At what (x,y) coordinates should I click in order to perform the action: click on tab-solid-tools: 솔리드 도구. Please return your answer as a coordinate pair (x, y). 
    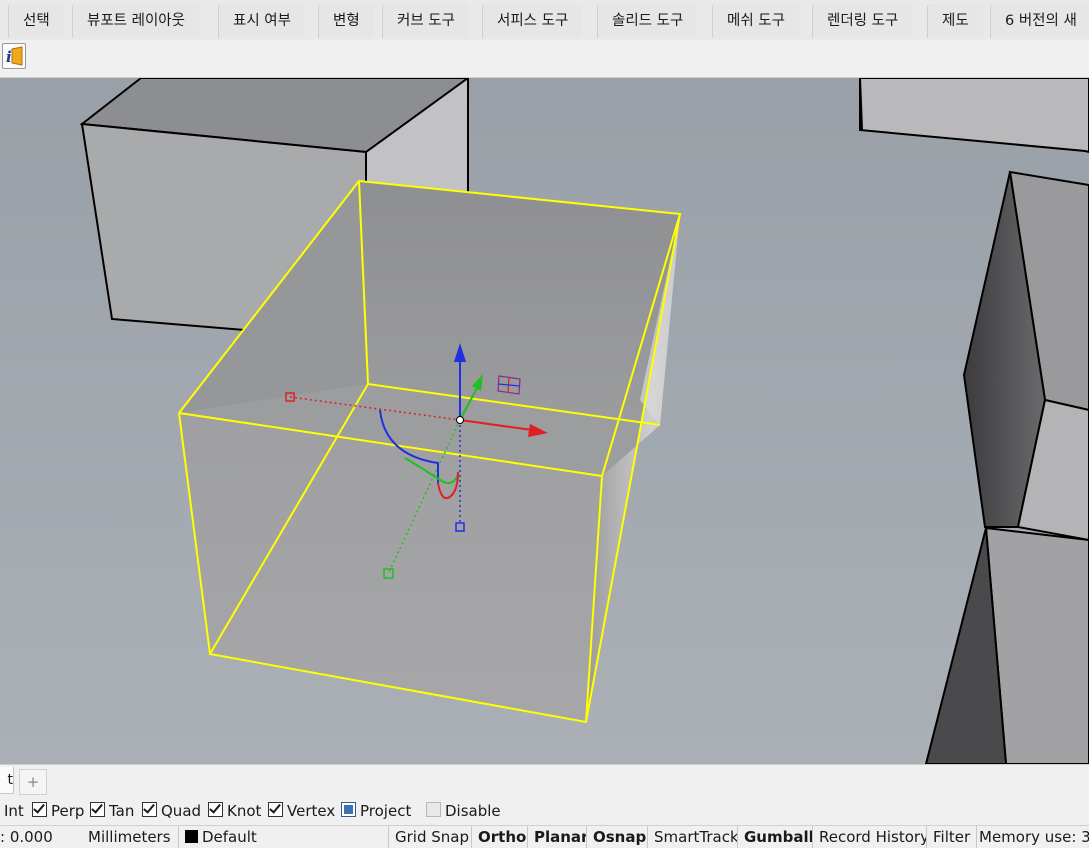
    Looking at the image, I should click on (647, 21).